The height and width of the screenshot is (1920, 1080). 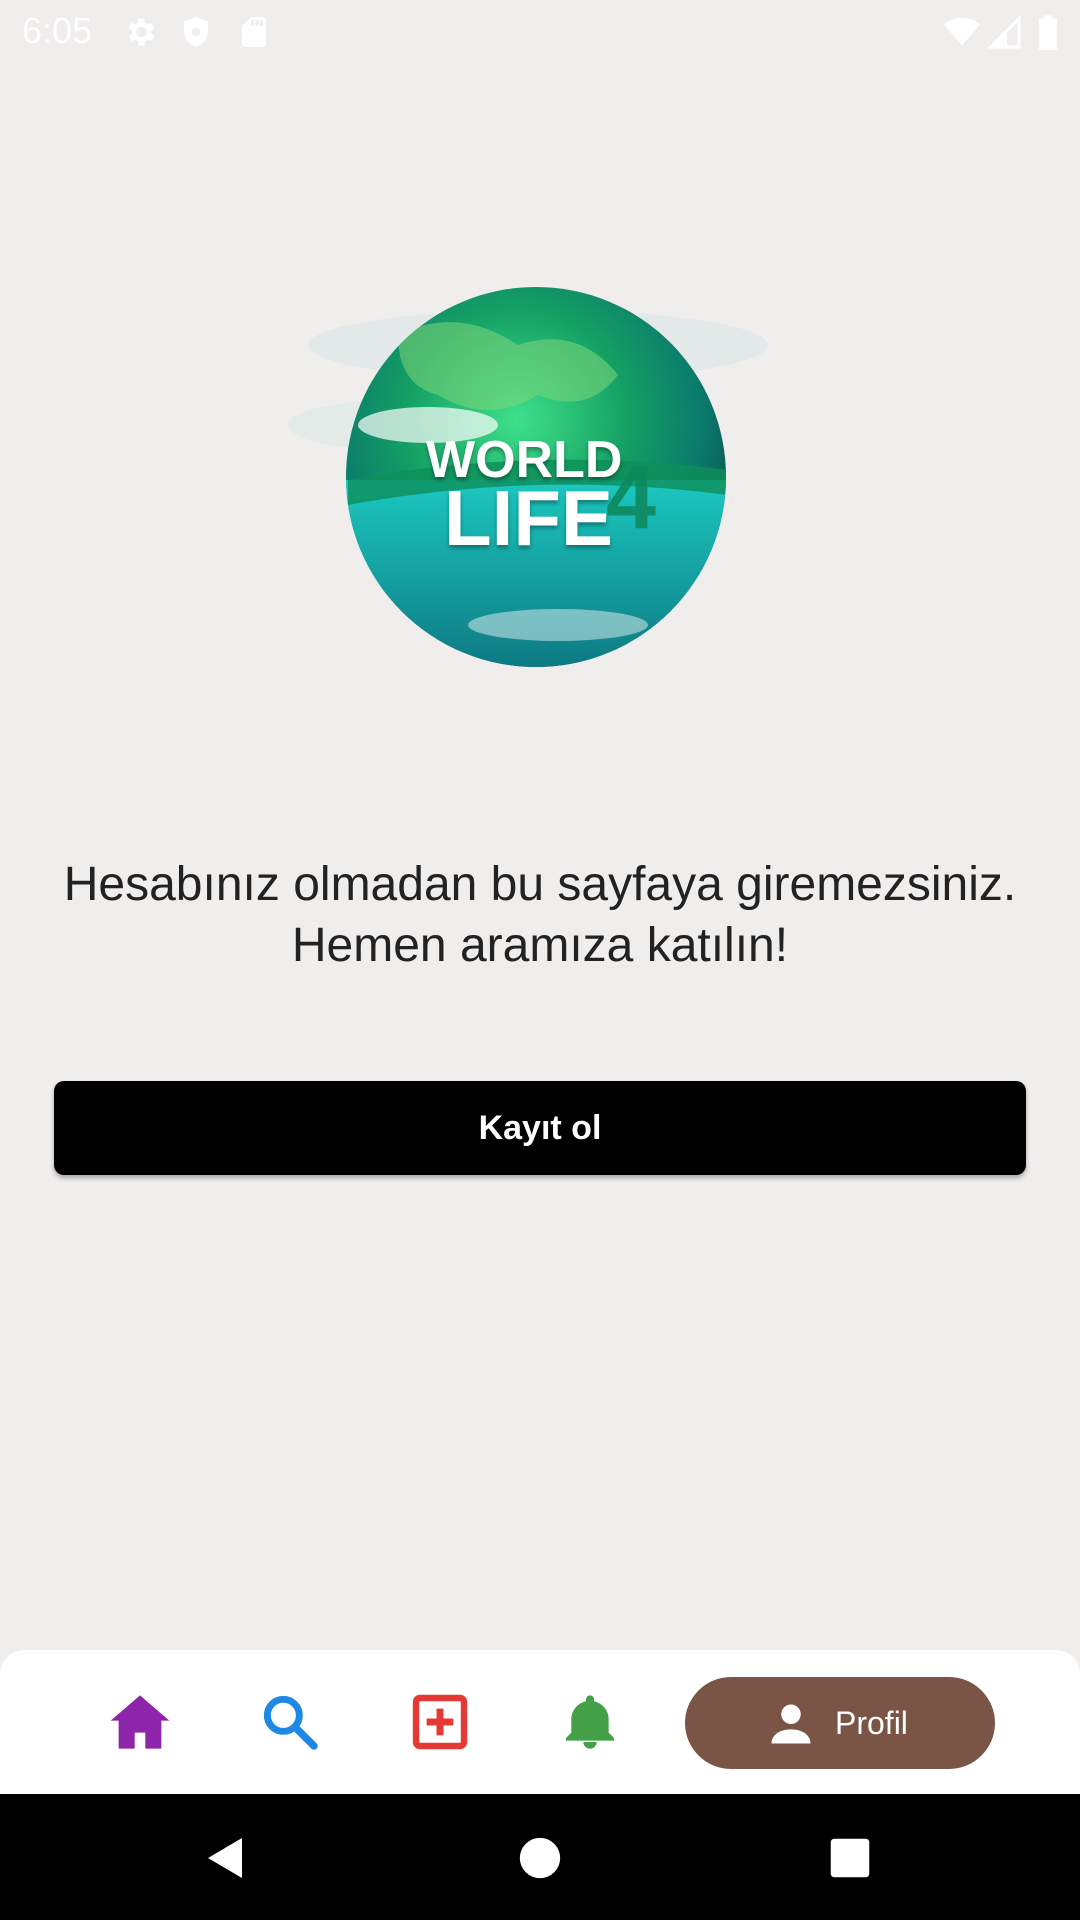 I want to click on back-icon, so click(x=225, y=1858).